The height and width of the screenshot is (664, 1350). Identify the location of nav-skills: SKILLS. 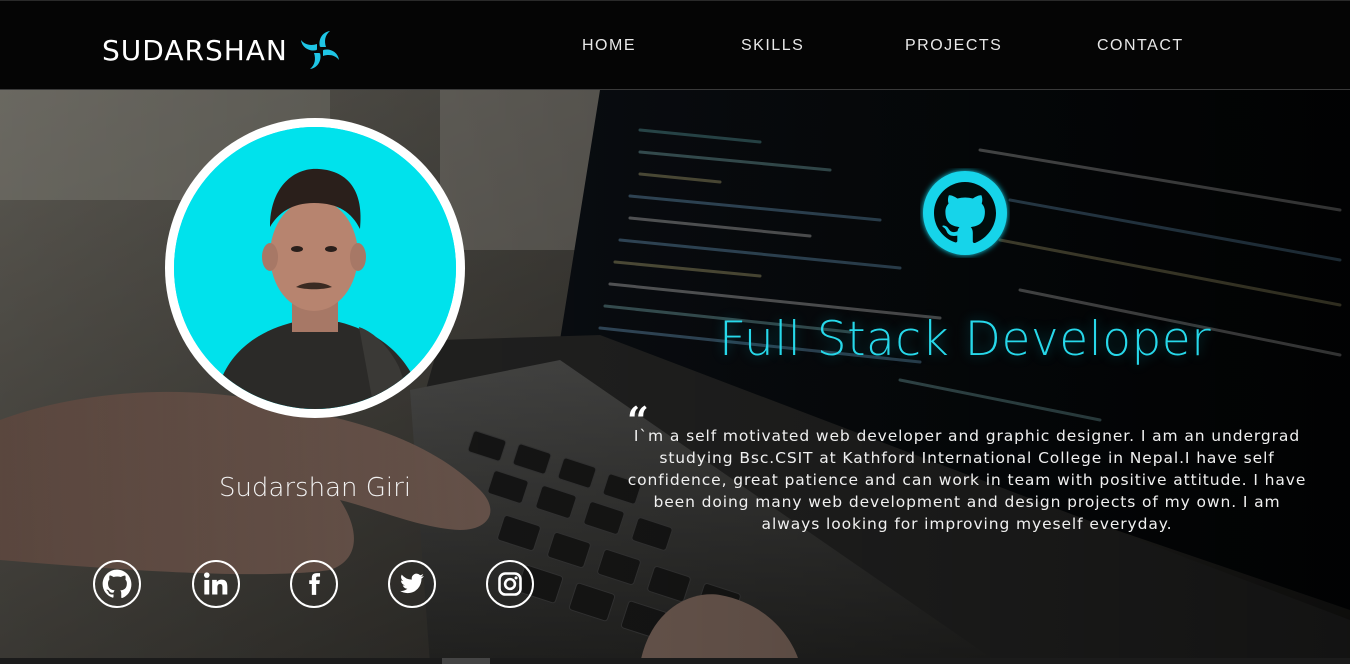
(772, 46).